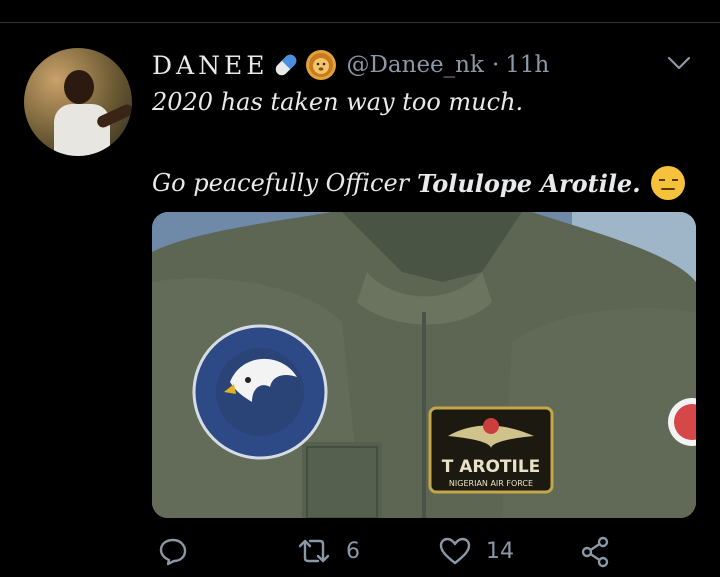 The image size is (720, 577). What do you see at coordinates (286, 65) in the screenshot?
I see `pill-icon` at bounding box center [286, 65].